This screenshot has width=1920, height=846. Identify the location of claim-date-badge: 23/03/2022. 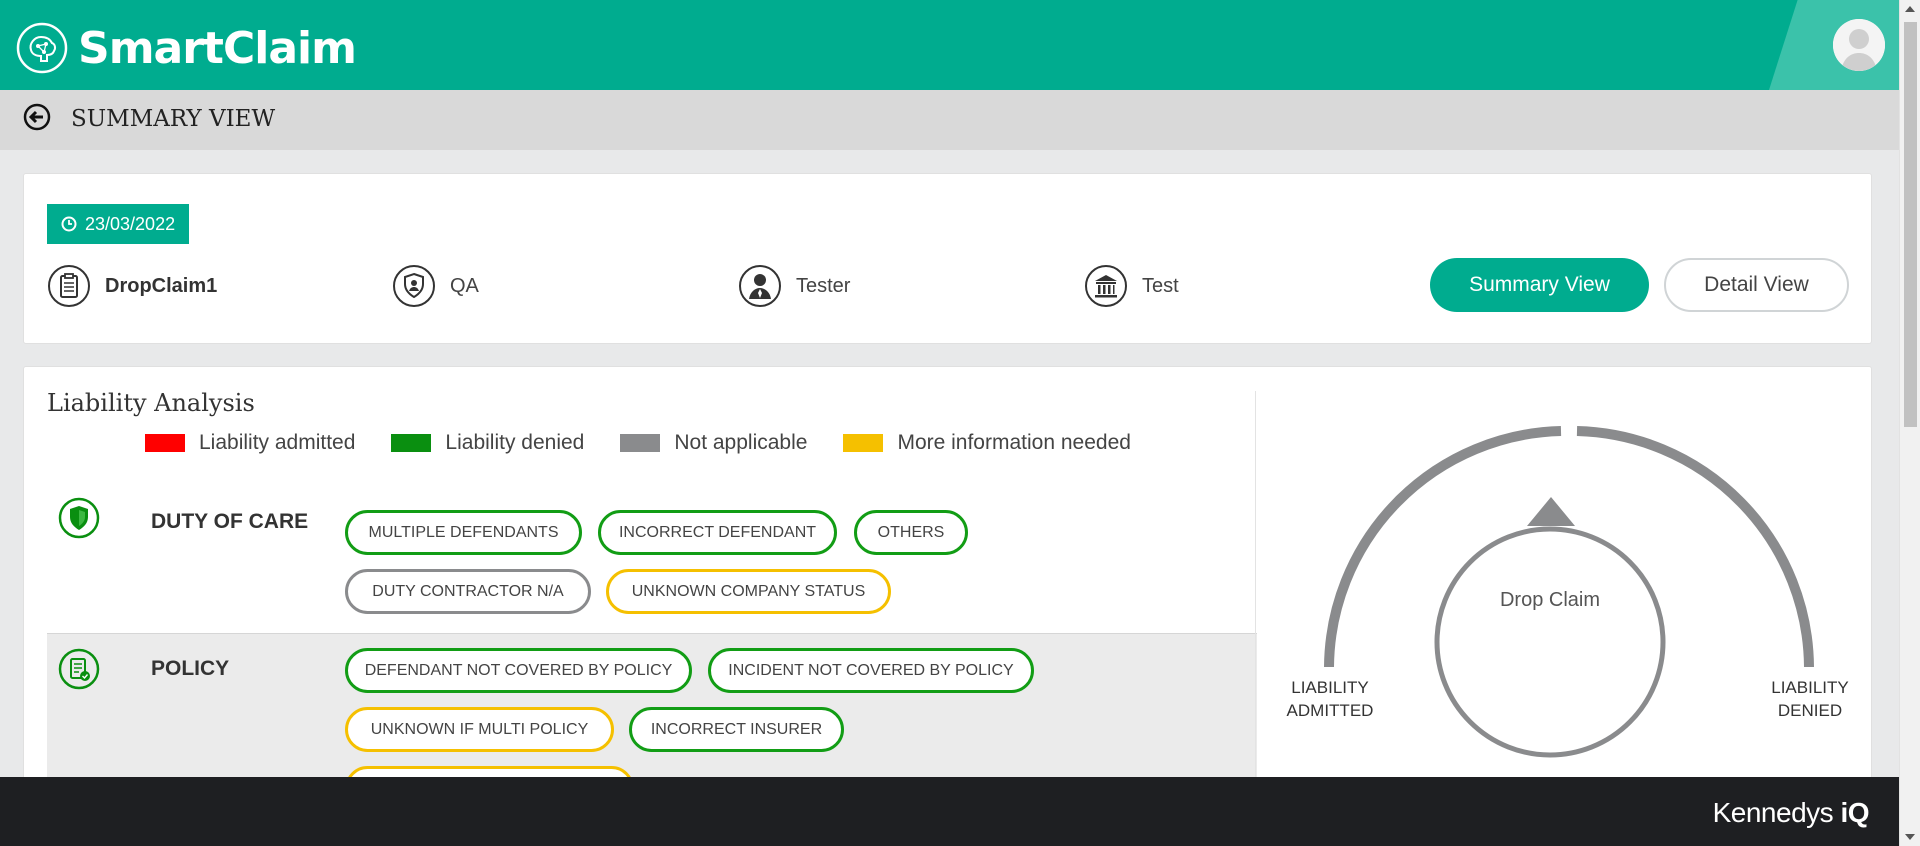
(118, 224).